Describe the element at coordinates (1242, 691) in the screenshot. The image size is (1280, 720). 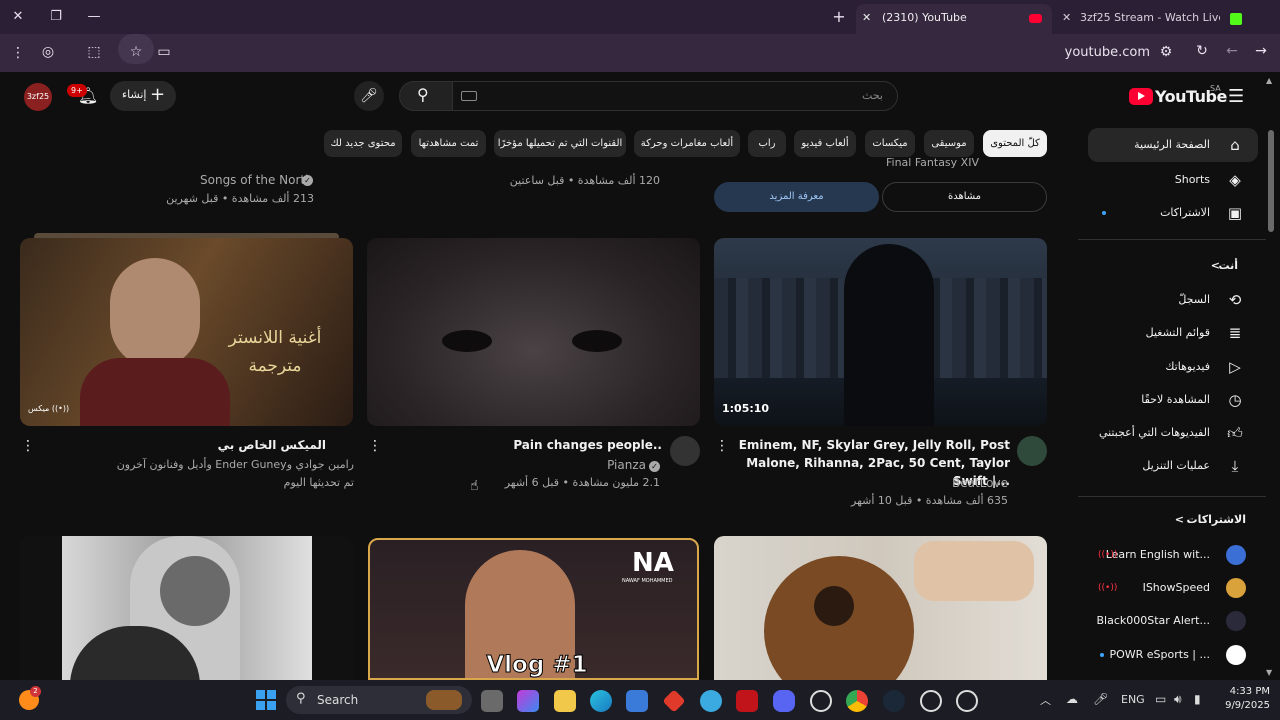
I see `clock-time: 4:33 PM` at that location.